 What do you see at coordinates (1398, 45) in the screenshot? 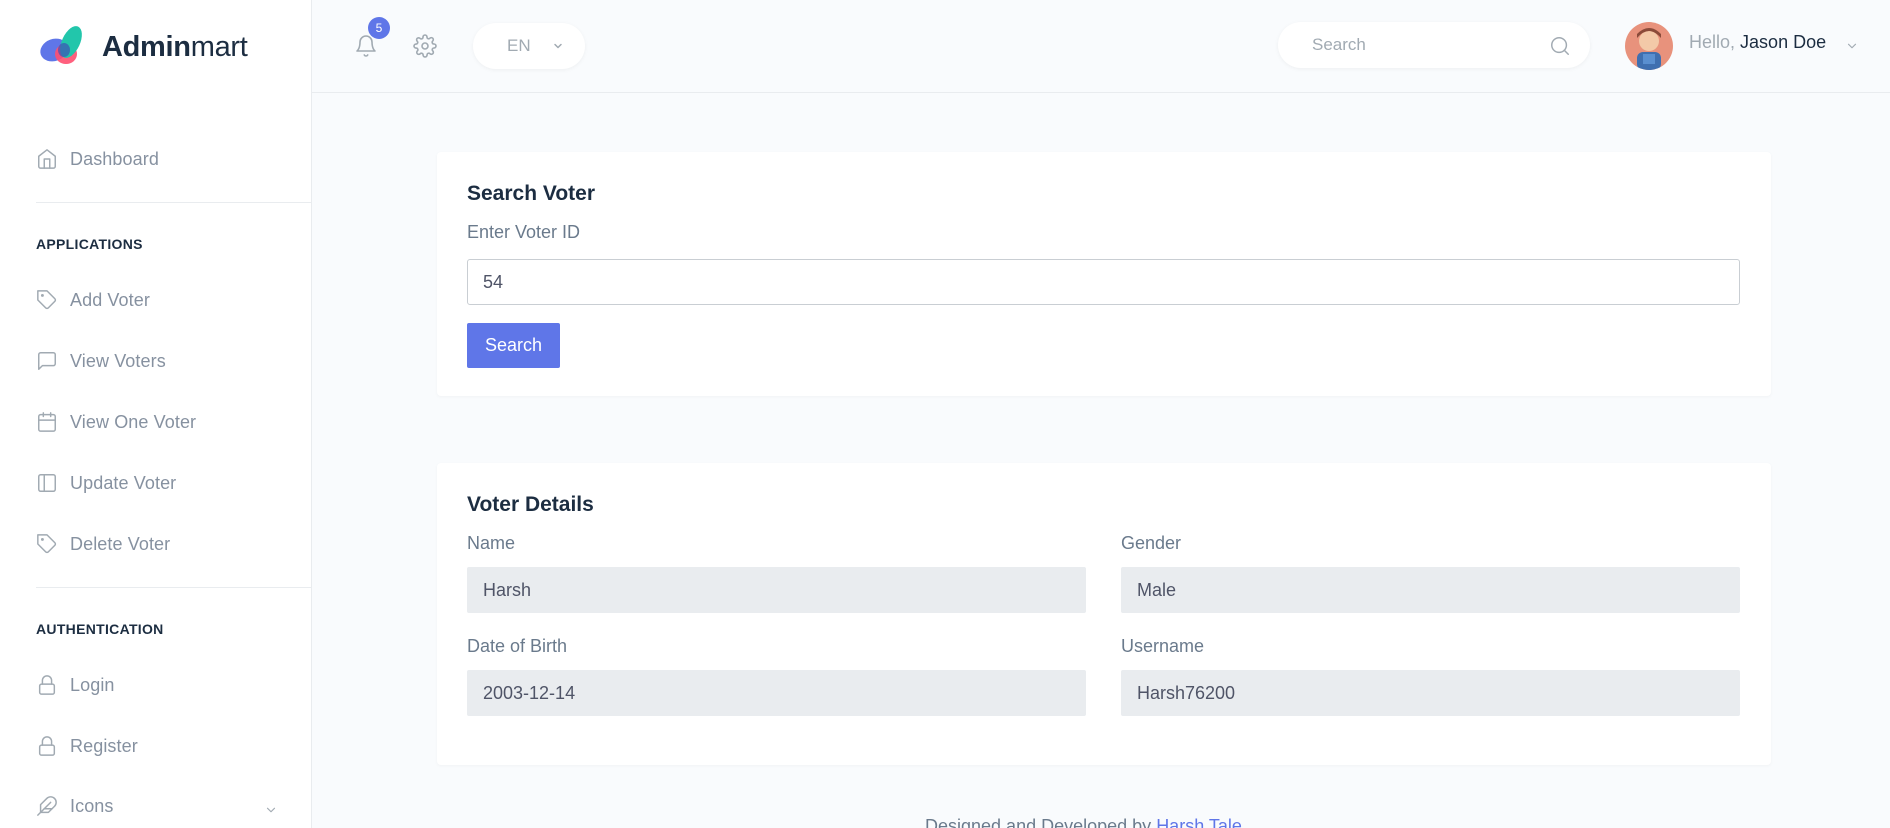
I see `search-input` at bounding box center [1398, 45].